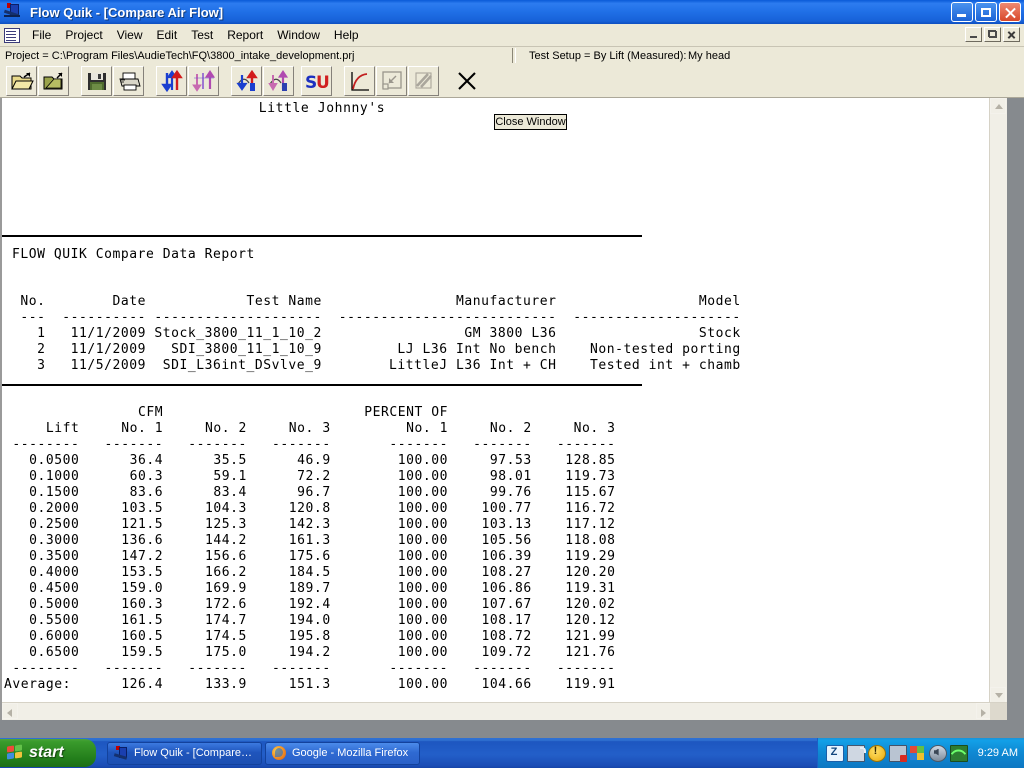  I want to click on open-test-icon, so click(53, 80).